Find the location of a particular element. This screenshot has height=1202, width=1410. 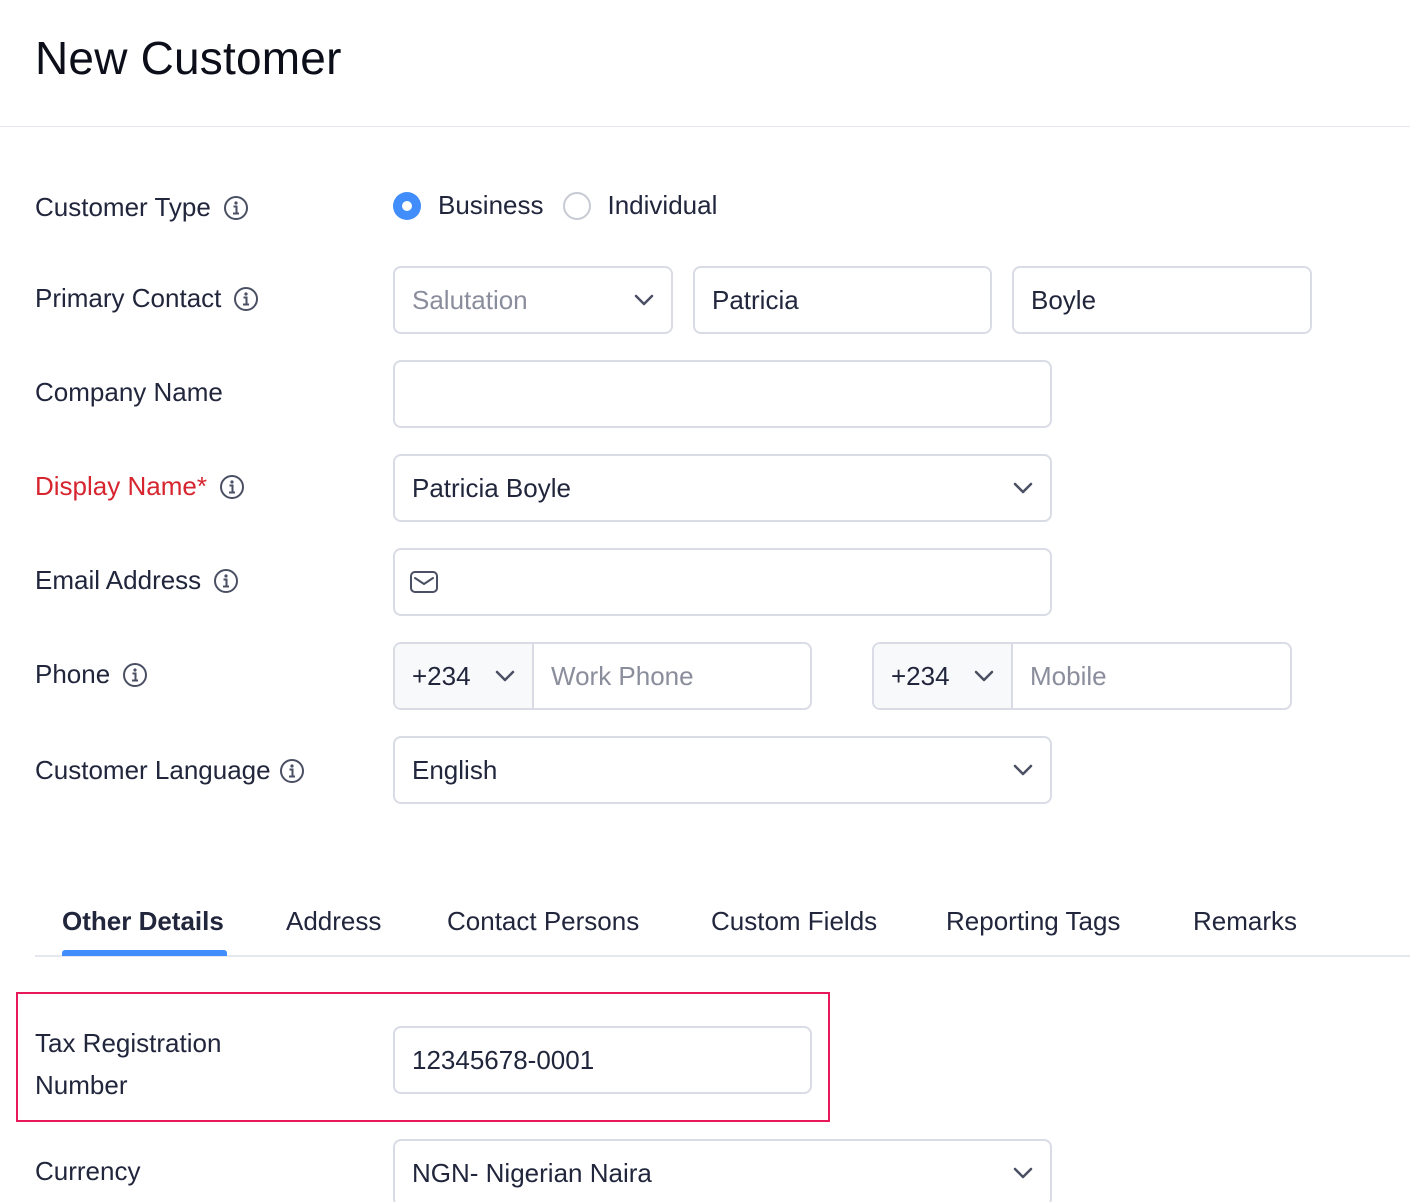

tax-registration-input: 12345678-0001 is located at coordinates (602, 1060).